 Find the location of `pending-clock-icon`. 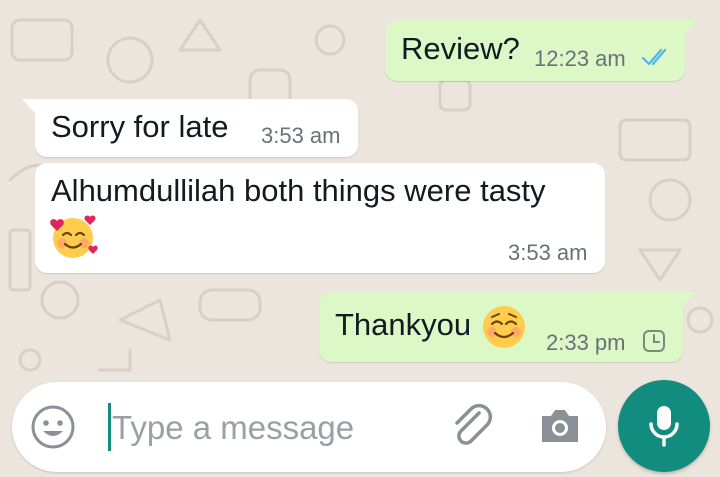

pending-clock-icon is located at coordinates (654, 341).